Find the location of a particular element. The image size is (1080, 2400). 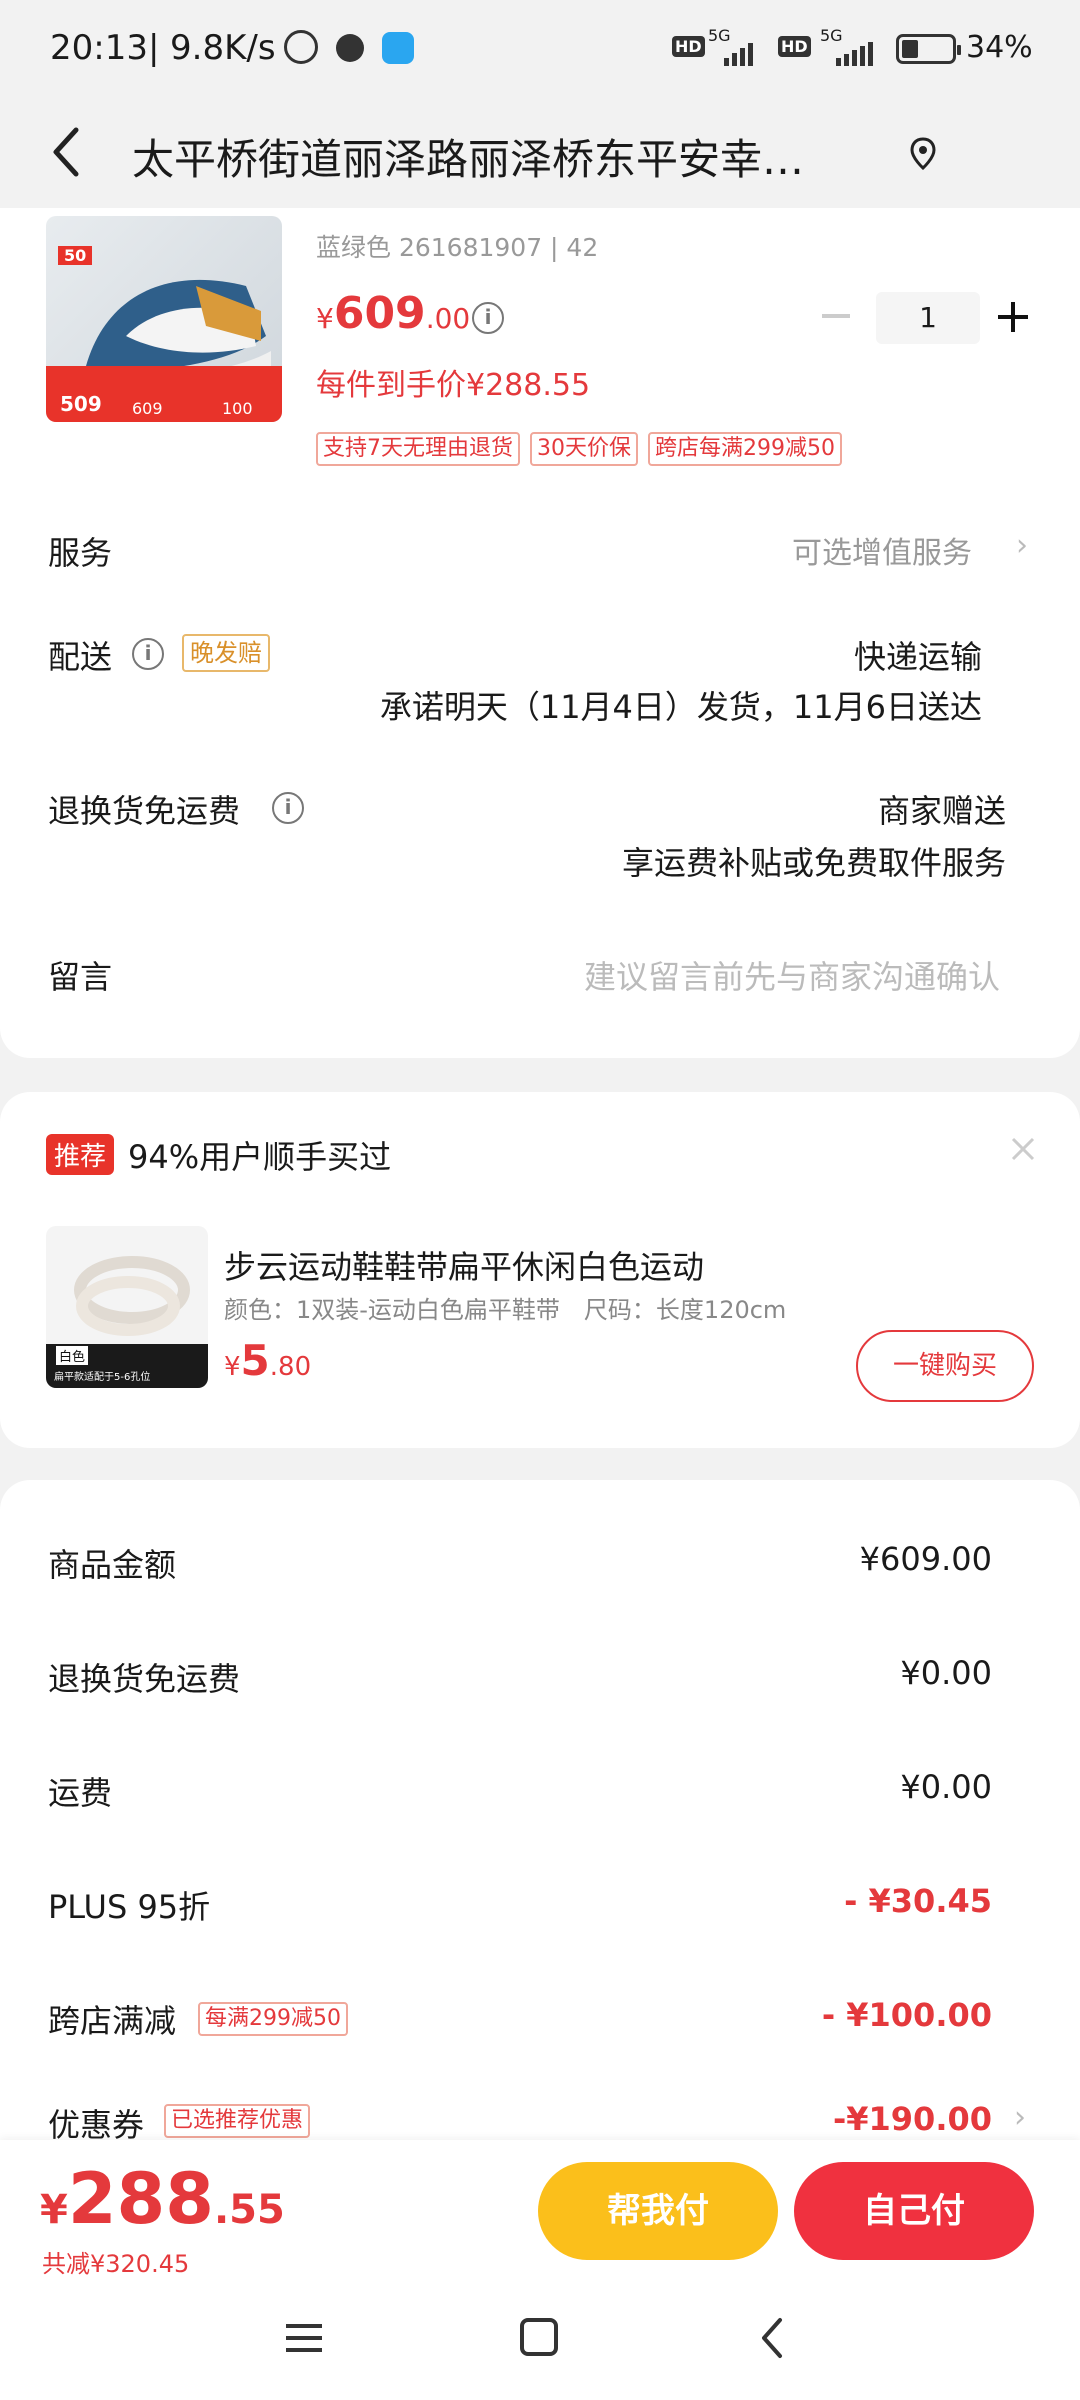

hd-badge-1: HD is located at coordinates (688, 46).